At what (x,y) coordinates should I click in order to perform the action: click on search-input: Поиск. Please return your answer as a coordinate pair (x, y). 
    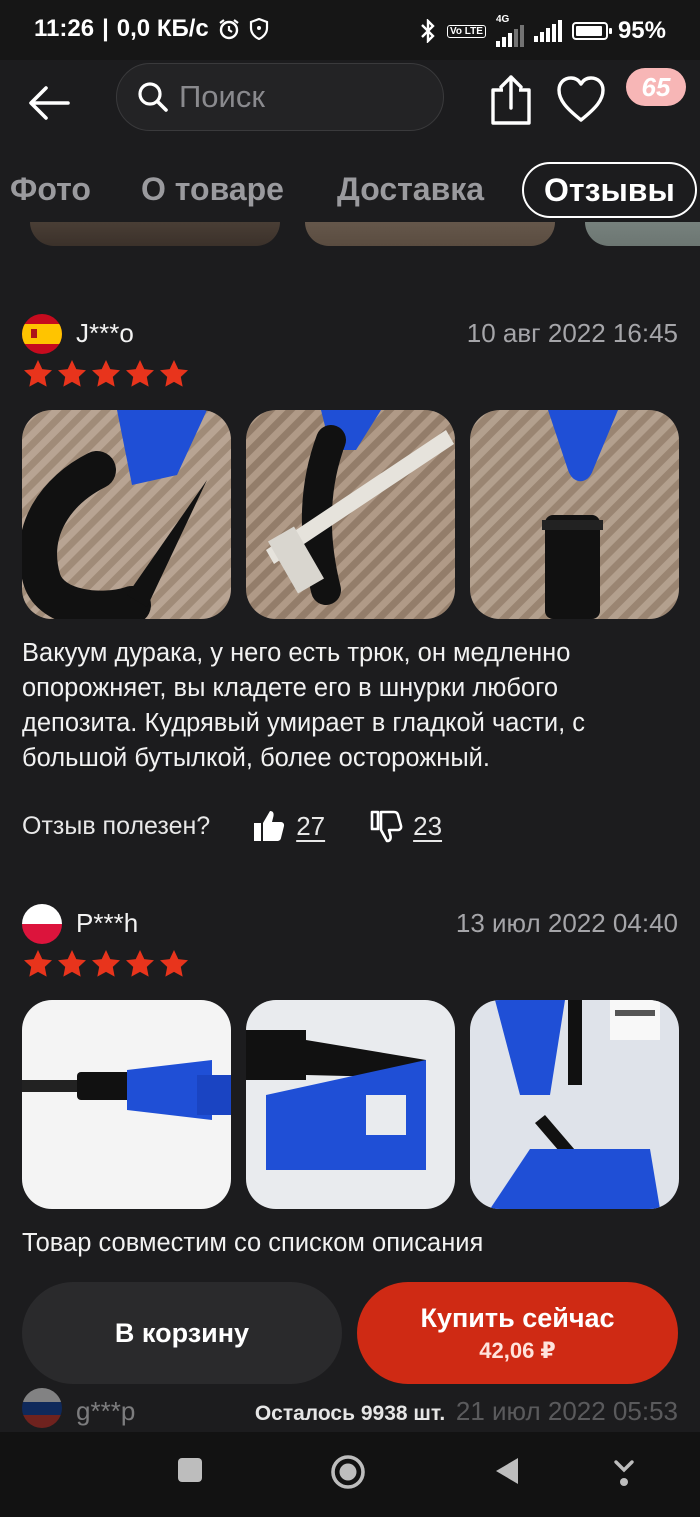
    Looking at the image, I should click on (280, 97).